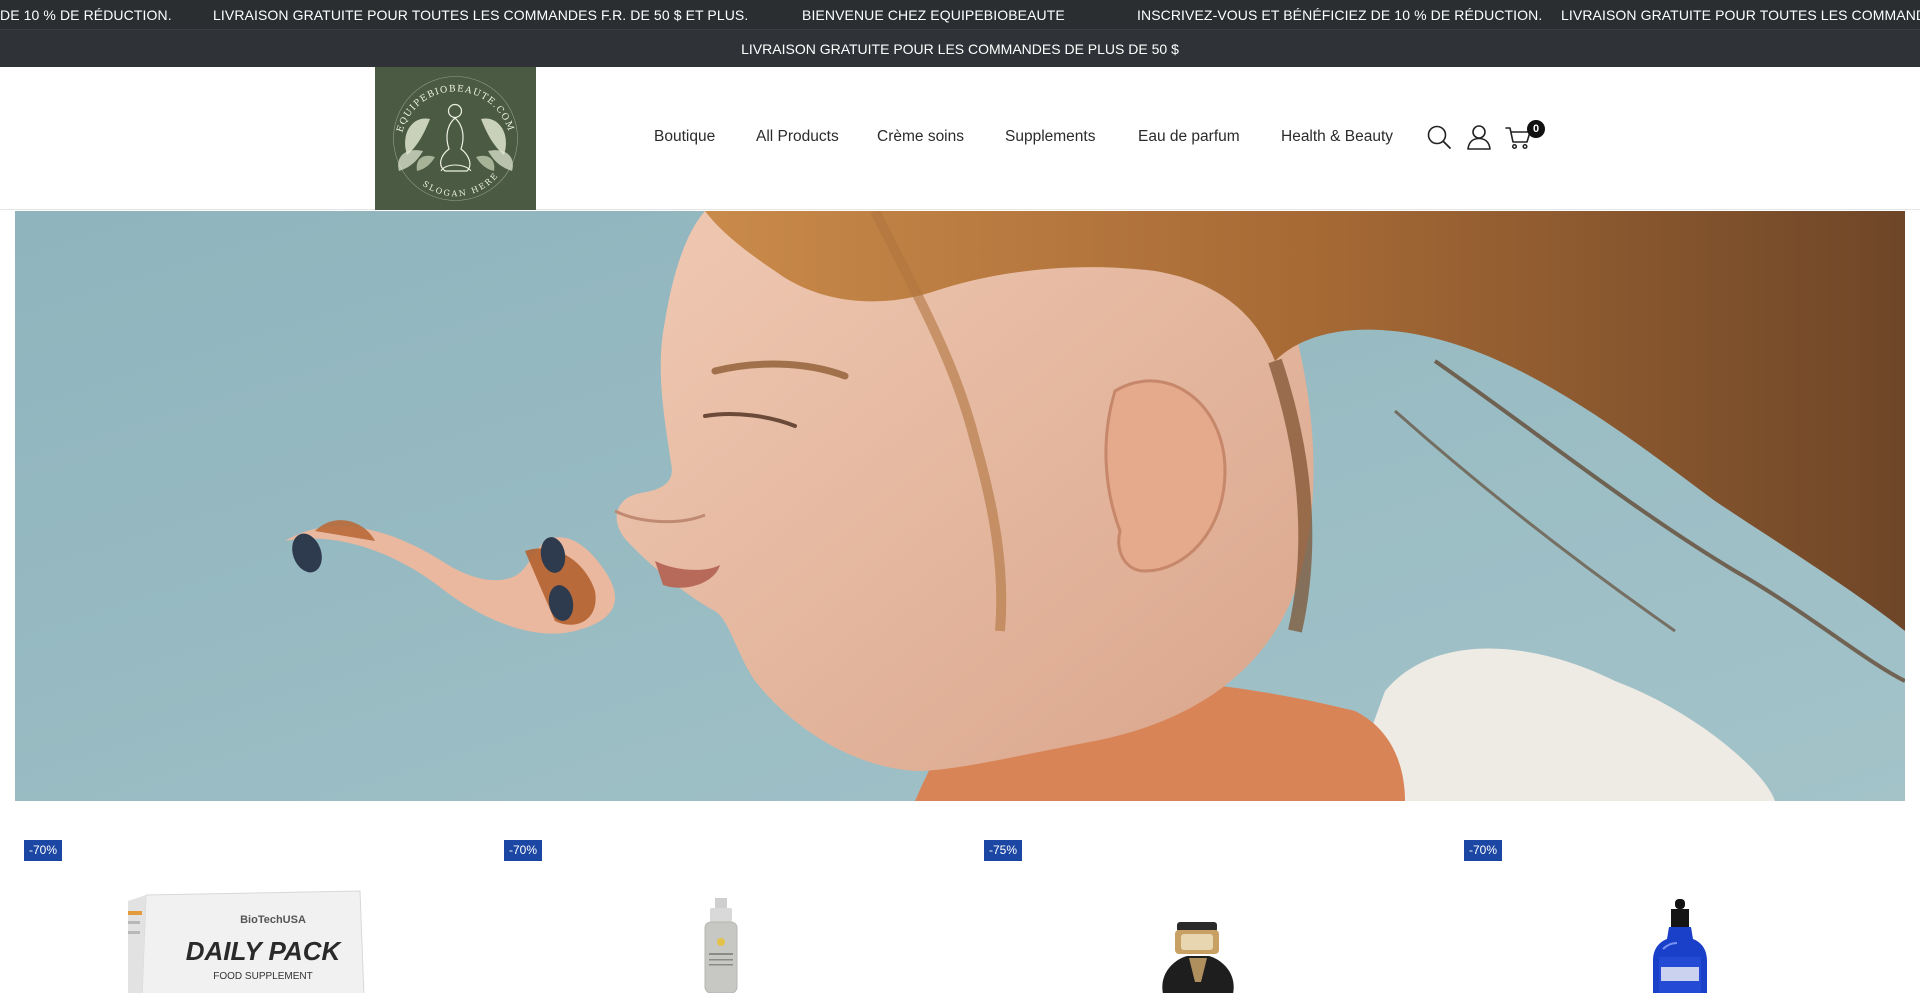  What do you see at coordinates (1003, 850) in the screenshot?
I see `discount-badge: -75%` at bounding box center [1003, 850].